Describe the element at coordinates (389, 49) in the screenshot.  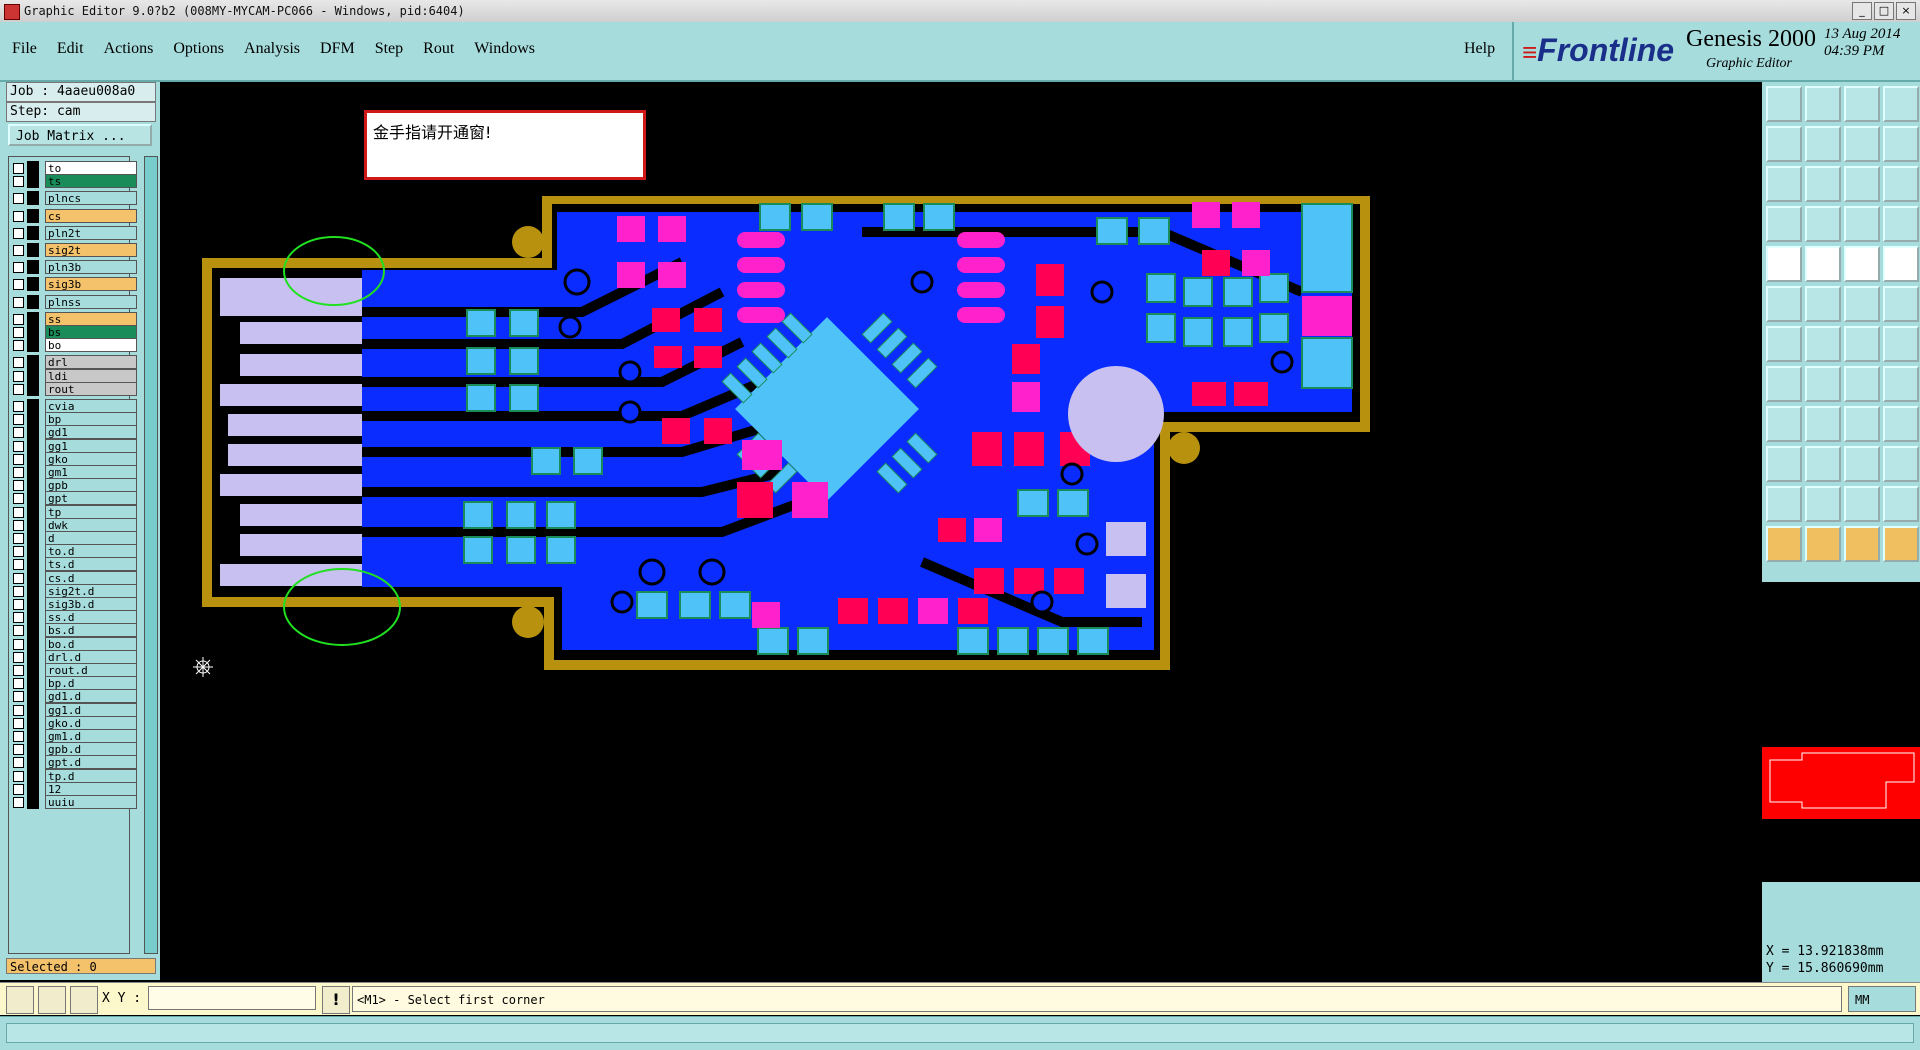
I see `menu-step: Step` at that location.